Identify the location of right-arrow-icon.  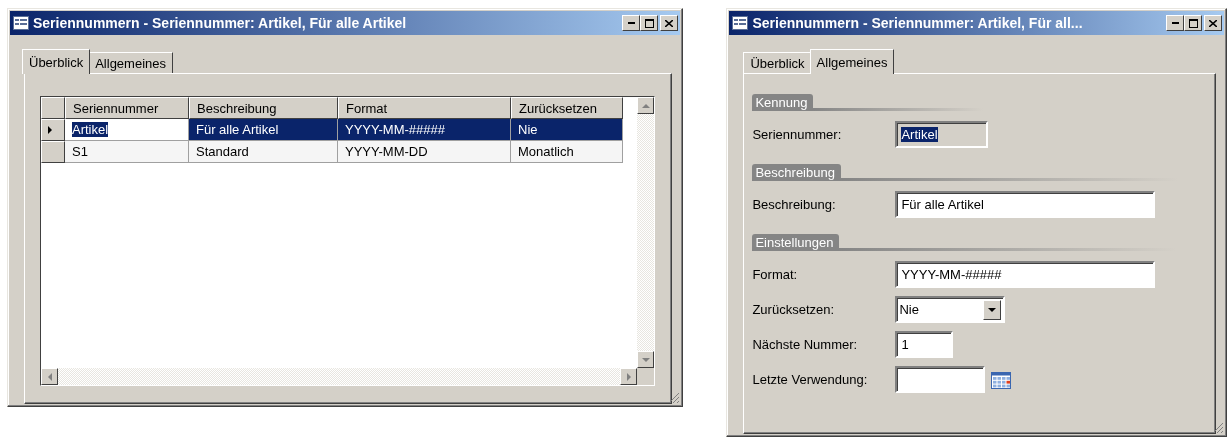
(628, 376).